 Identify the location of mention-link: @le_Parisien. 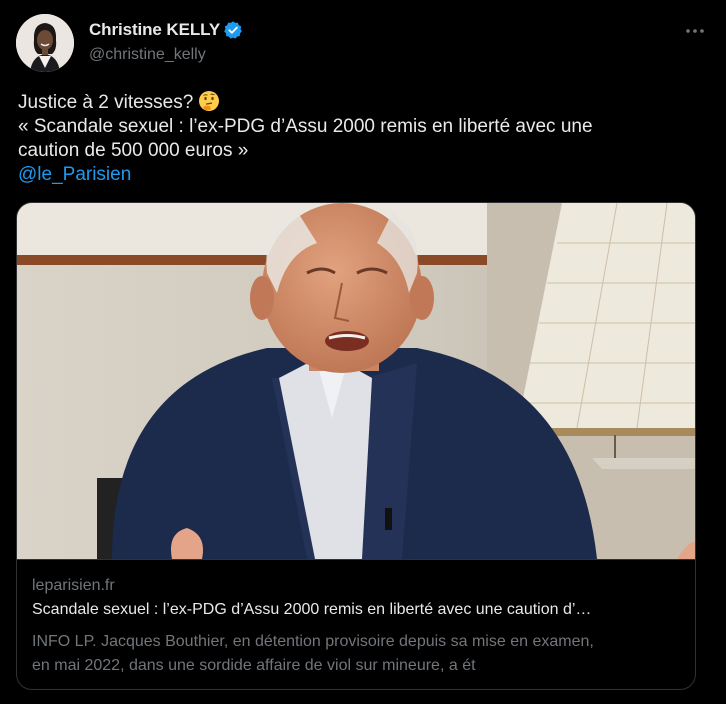
(358, 175).